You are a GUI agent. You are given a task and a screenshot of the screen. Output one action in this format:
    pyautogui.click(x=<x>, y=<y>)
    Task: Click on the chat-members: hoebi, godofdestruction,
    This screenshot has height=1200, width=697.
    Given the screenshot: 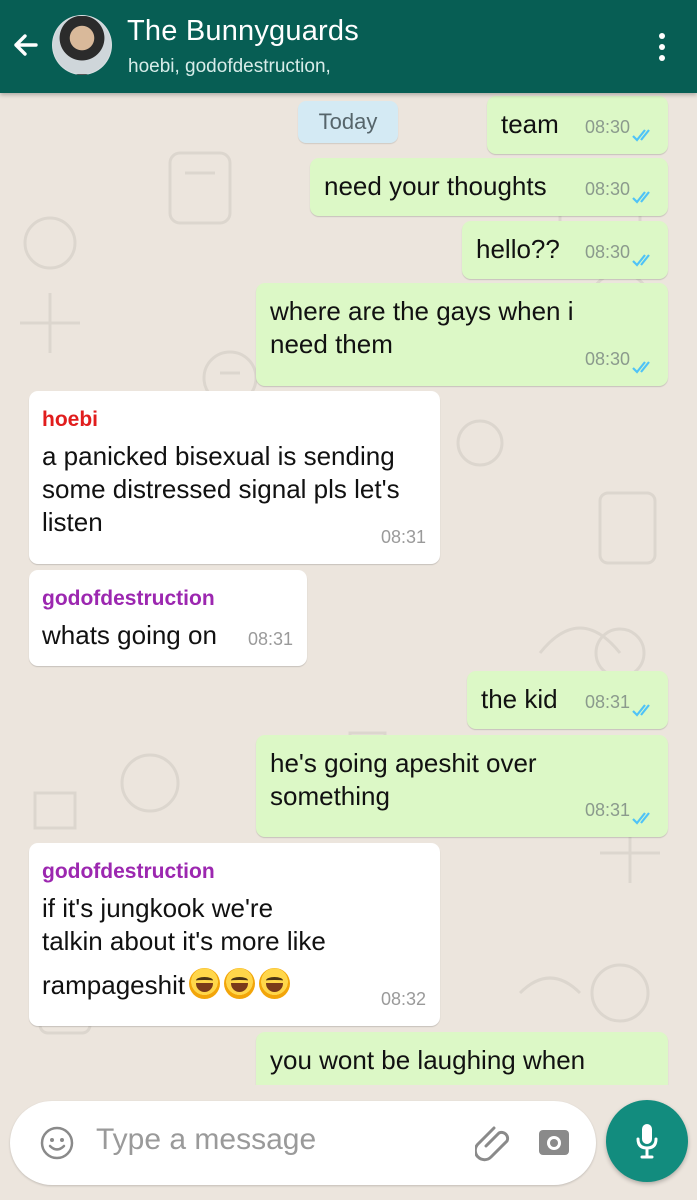 What is the action you would take?
    pyautogui.click(x=229, y=67)
    